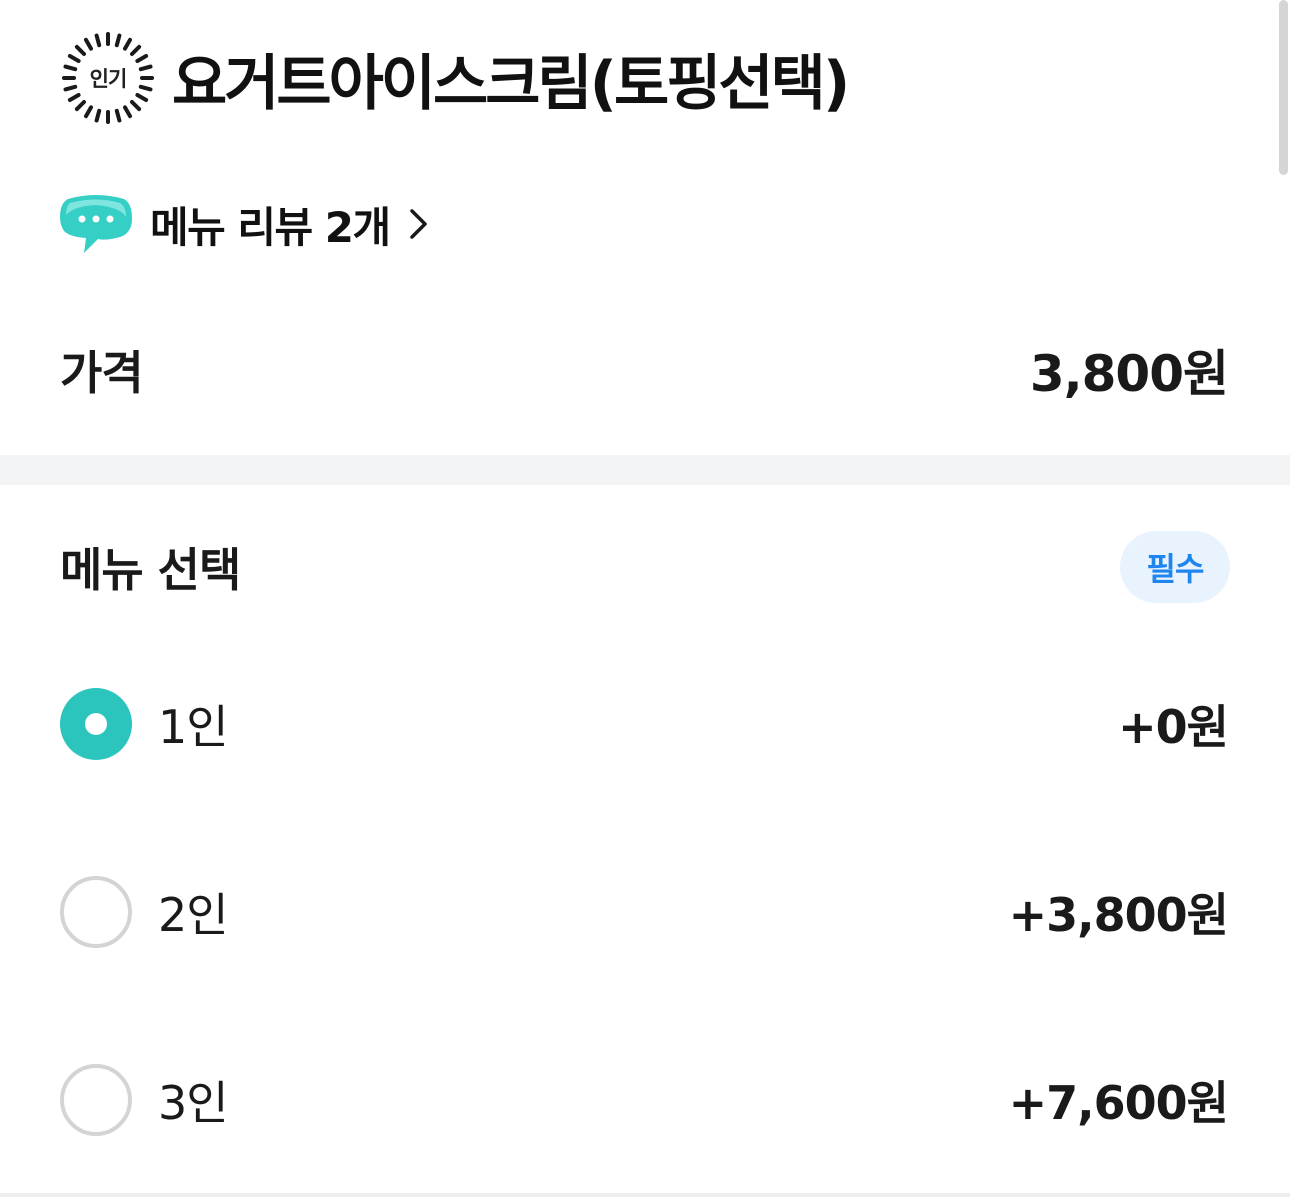  Describe the element at coordinates (644, 724) in the screenshot. I see `option-row-1: 1인 +0원` at that location.